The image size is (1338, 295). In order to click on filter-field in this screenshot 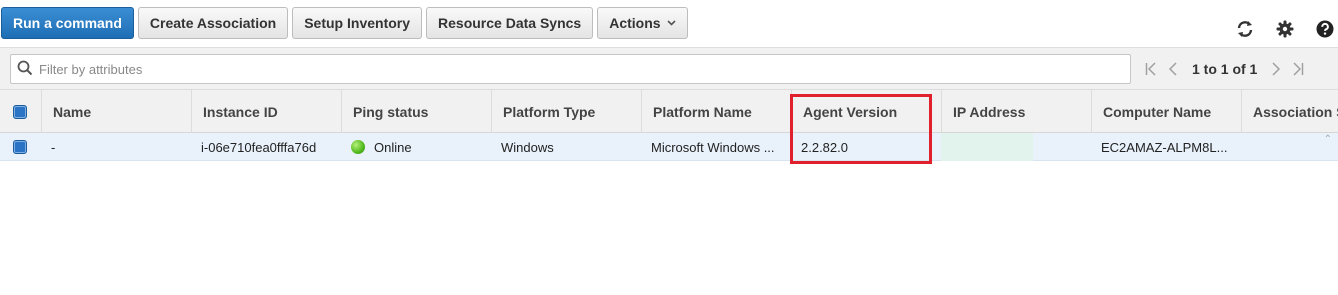, I will do `click(570, 69)`.